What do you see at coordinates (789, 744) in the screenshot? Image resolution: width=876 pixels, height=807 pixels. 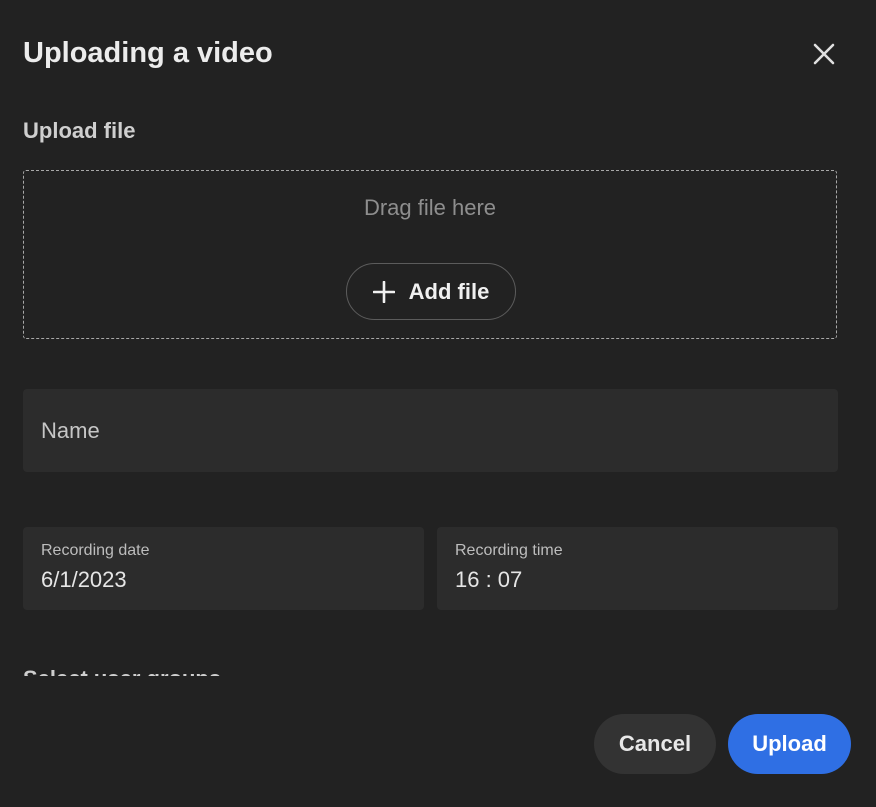 I see `upload-button: Upload` at bounding box center [789, 744].